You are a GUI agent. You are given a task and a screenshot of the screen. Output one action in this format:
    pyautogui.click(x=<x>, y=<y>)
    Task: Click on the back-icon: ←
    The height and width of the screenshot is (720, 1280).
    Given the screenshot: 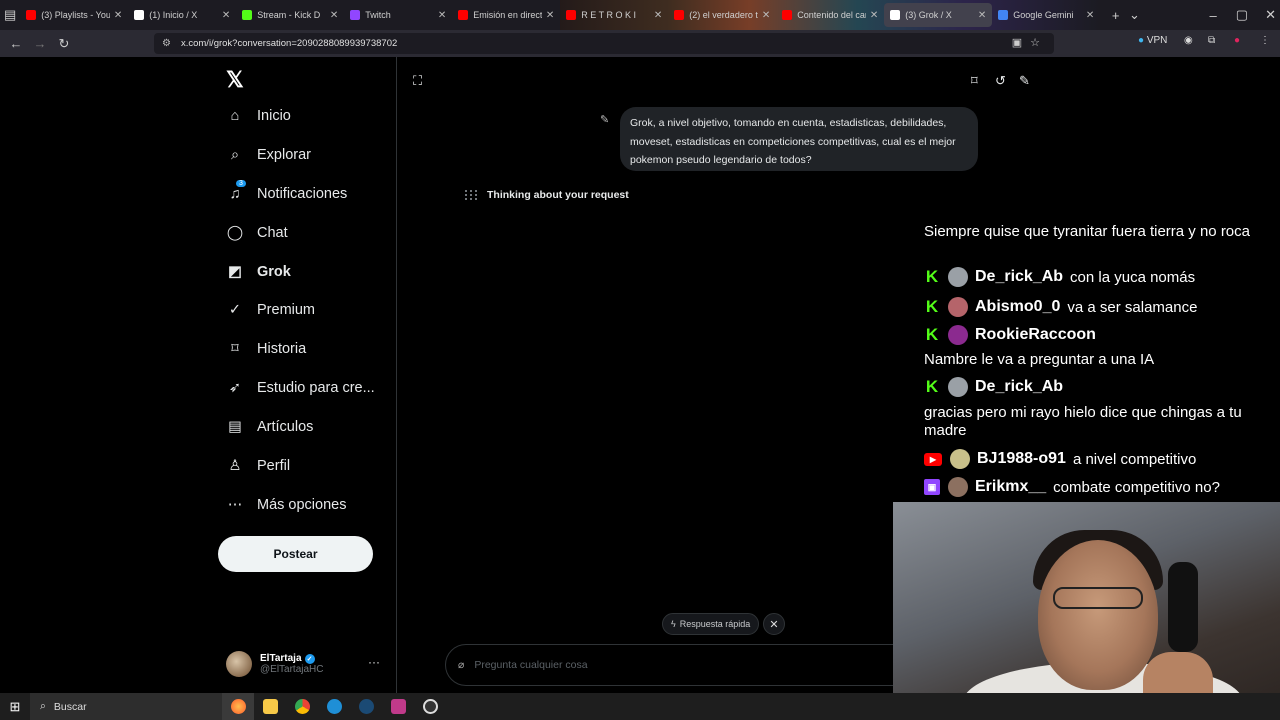 What is the action you would take?
    pyautogui.click(x=16, y=43)
    